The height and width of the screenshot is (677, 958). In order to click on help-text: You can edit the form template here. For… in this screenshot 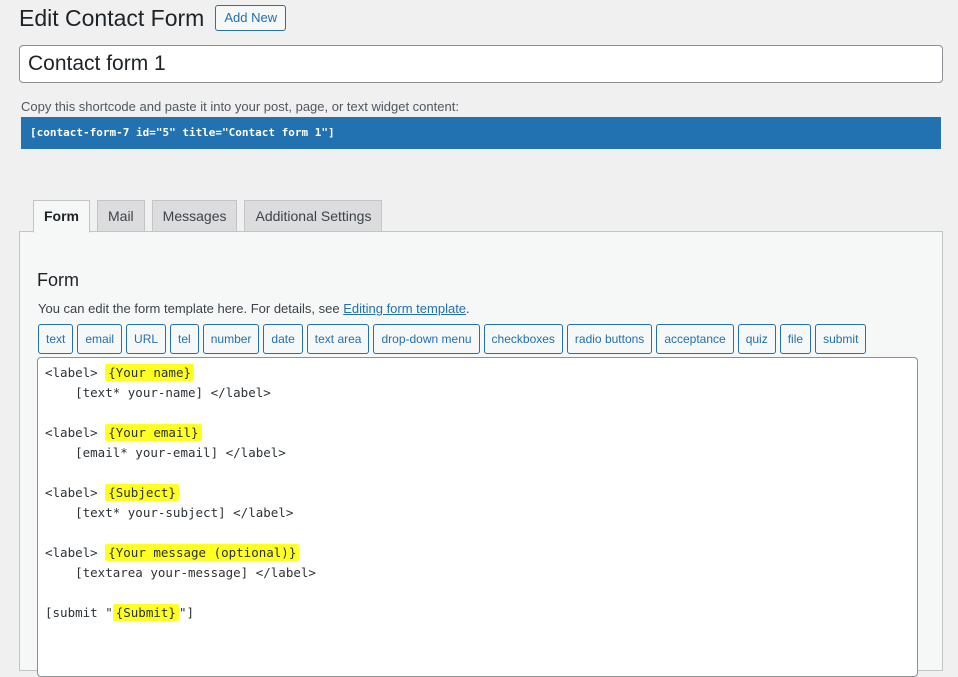, I will do `click(254, 308)`.